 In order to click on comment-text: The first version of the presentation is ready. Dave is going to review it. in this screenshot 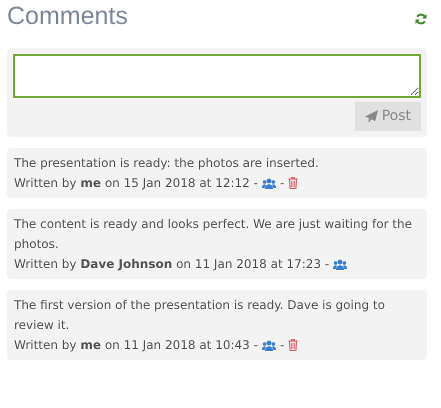, I will do `click(200, 315)`.